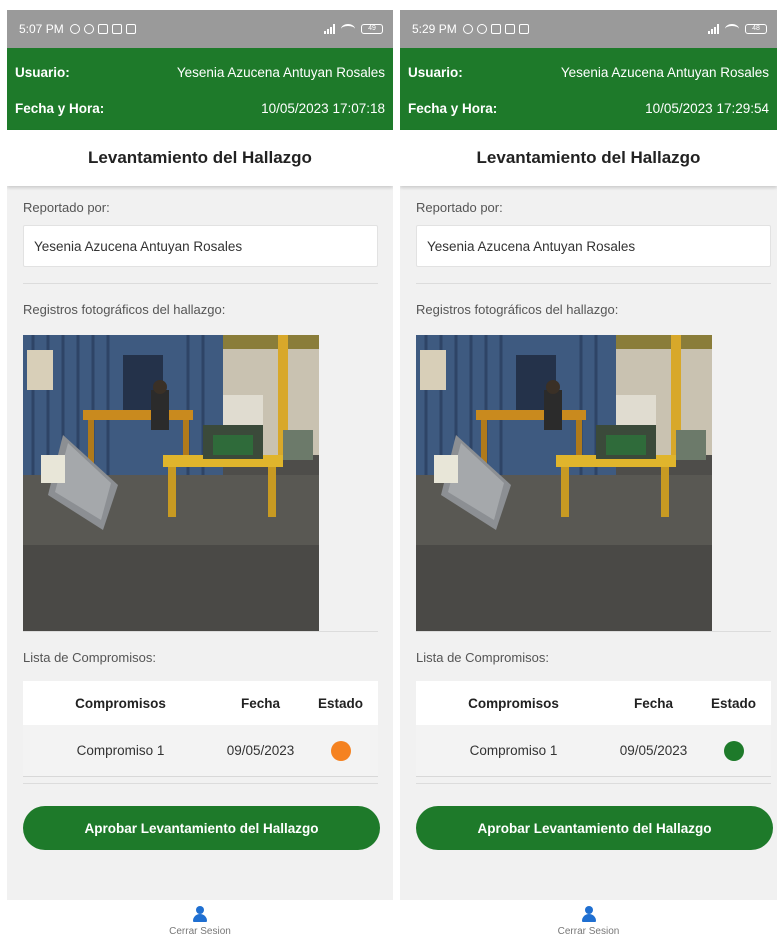  What do you see at coordinates (434, 29) in the screenshot?
I see `status-time: 5:29 PM` at bounding box center [434, 29].